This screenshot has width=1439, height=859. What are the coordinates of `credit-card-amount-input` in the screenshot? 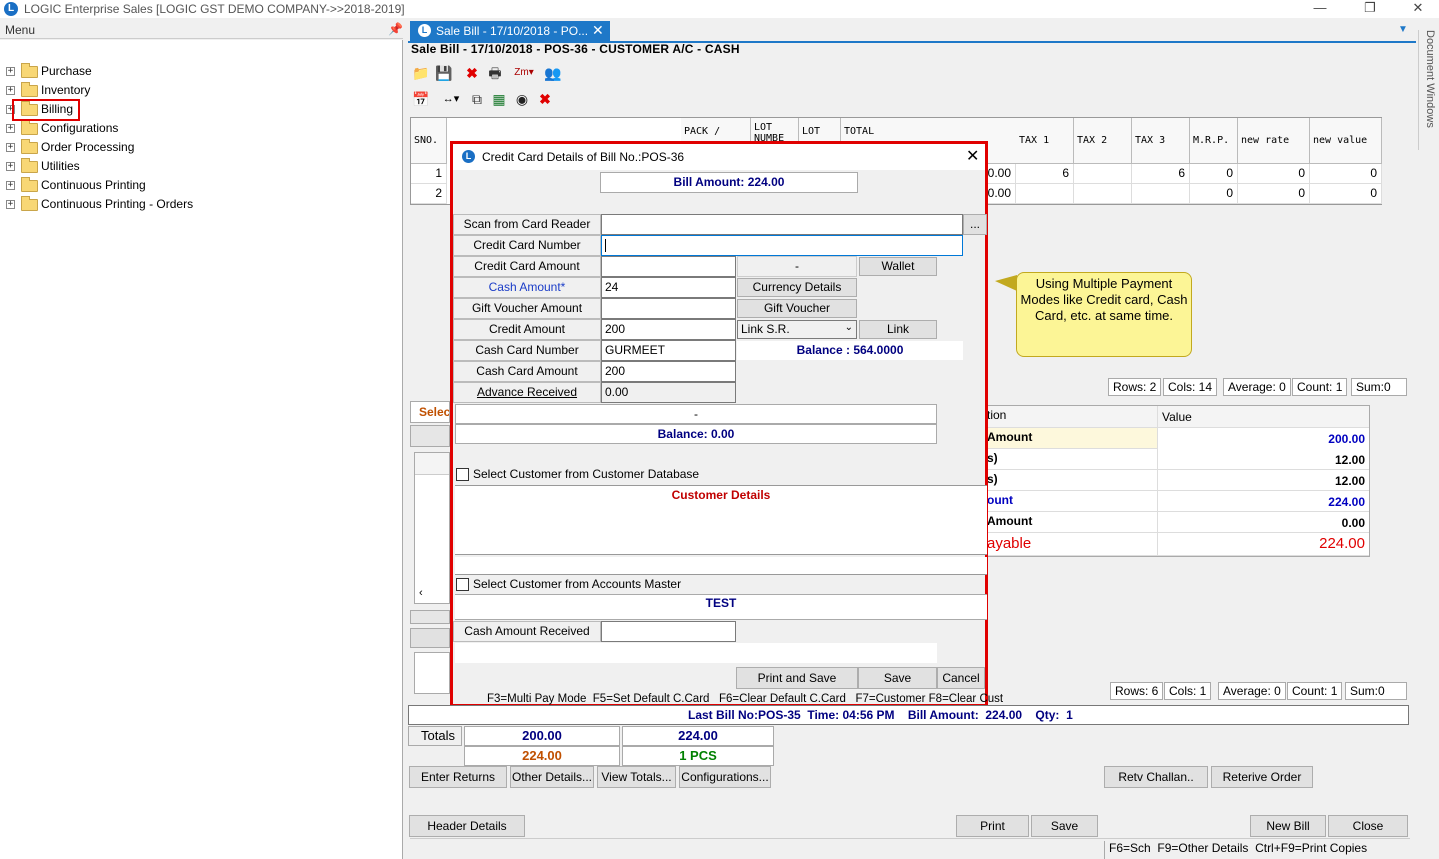 It's located at (668, 266).